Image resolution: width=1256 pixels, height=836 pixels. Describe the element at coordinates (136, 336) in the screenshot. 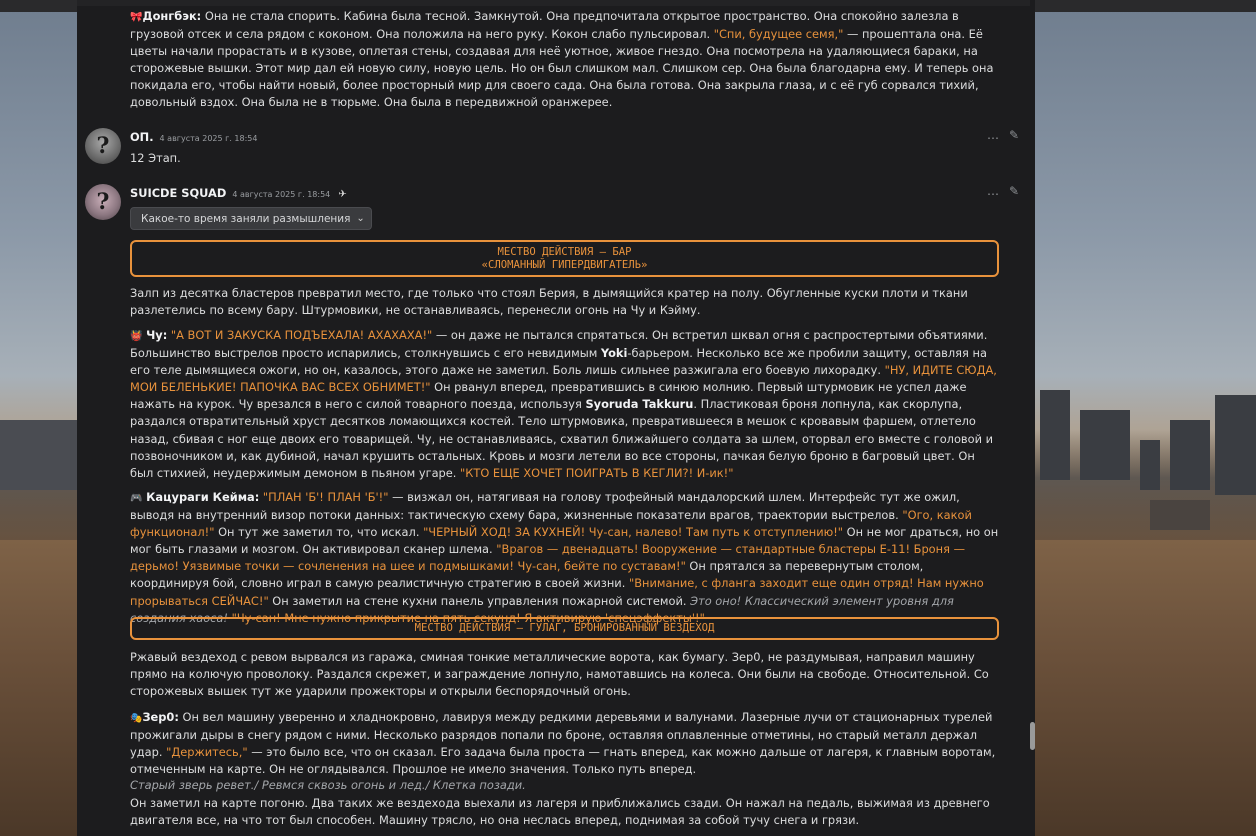

I see `demon-emoji-icon: 👹` at that location.